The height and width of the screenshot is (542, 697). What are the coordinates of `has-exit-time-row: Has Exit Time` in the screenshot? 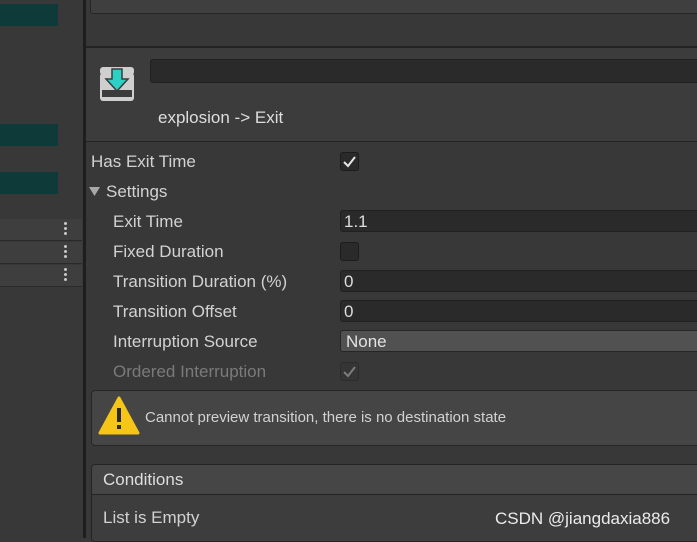 It's located at (391, 162).